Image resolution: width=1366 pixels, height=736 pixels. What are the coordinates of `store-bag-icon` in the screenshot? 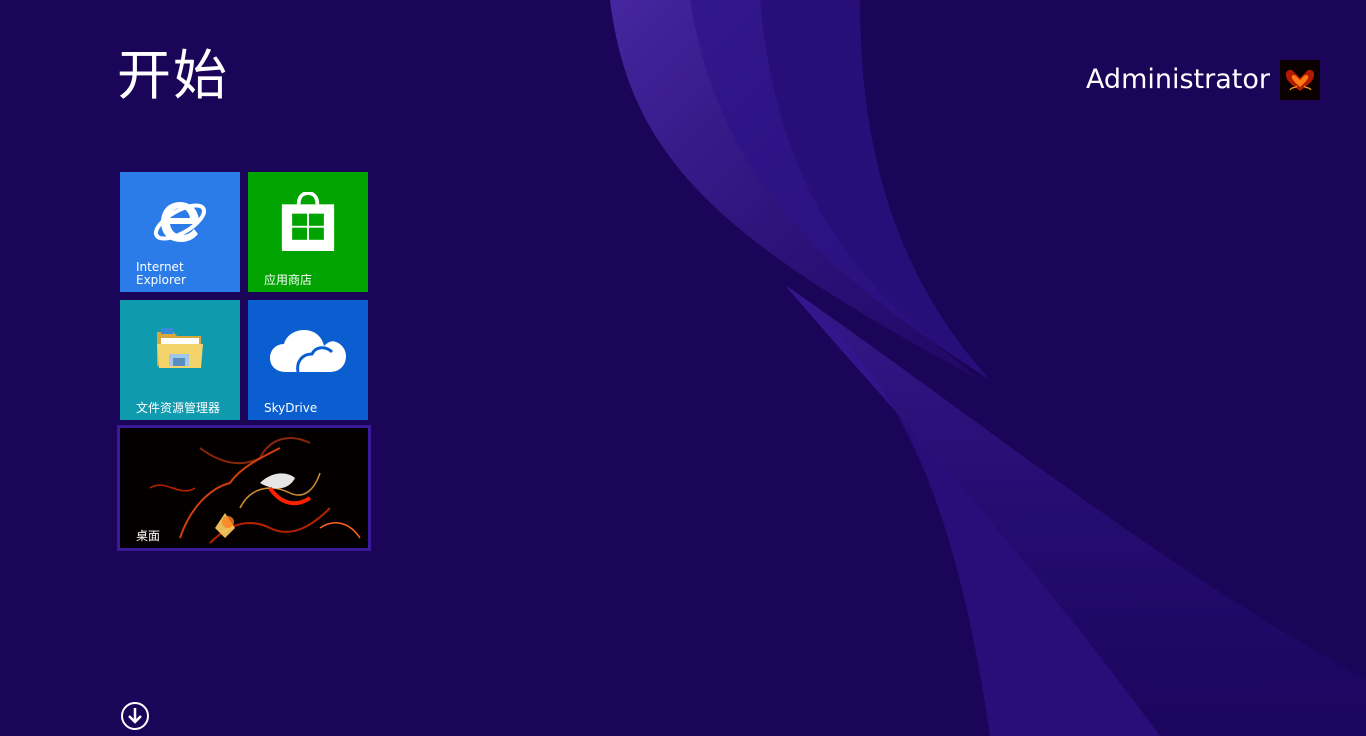 It's located at (308, 221).